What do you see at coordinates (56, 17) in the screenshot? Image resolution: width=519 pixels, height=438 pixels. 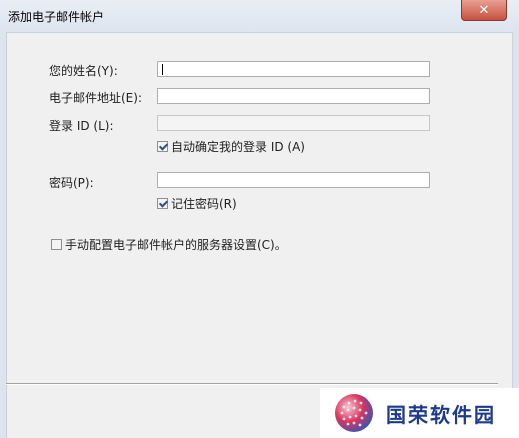 I see `window-title: 添加电子邮件帐户` at bounding box center [56, 17].